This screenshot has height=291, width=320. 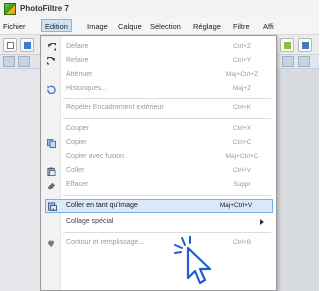 I want to click on menu-item-repeat: Répéter Encadrement extérieur Ctrl+K, so click(x=158, y=108).